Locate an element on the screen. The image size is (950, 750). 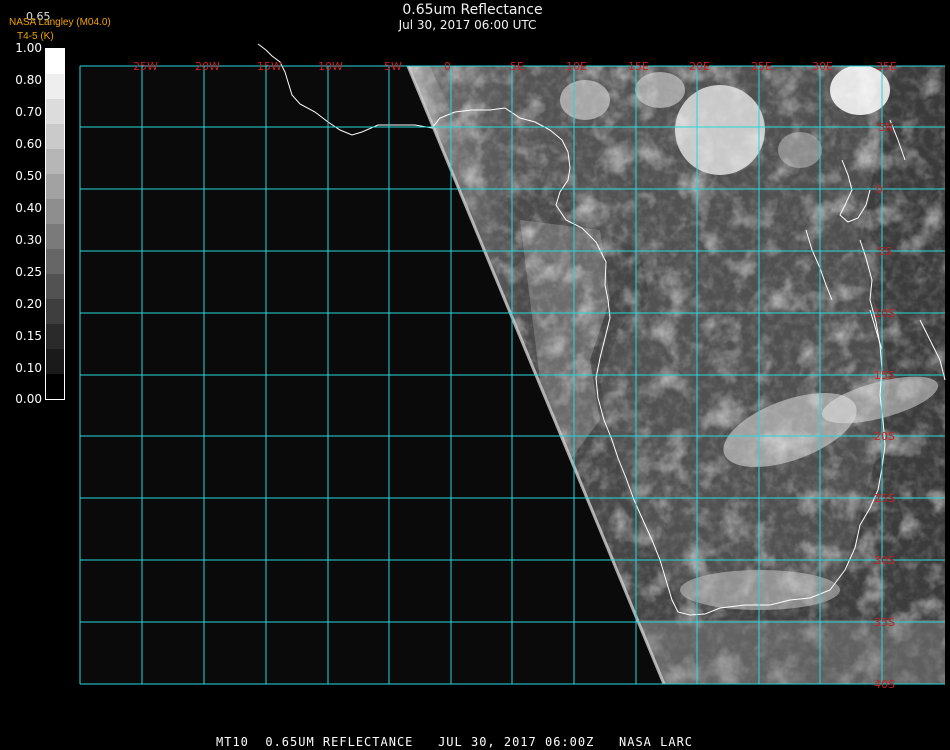
lat-label-0: 0 is located at coordinates (879, 189).